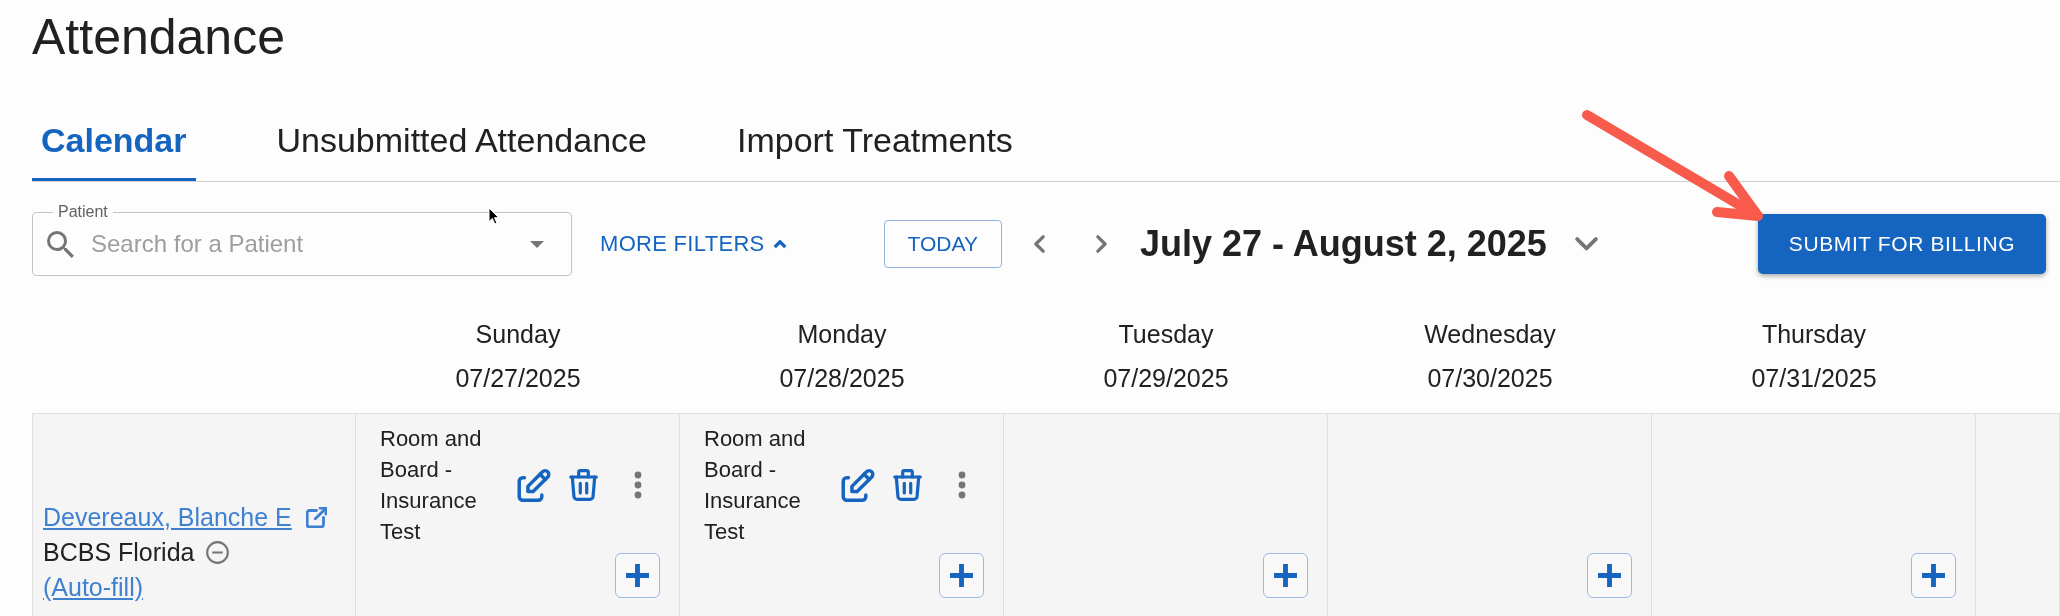  I want to click on external-link-icon, so click(316, 517).